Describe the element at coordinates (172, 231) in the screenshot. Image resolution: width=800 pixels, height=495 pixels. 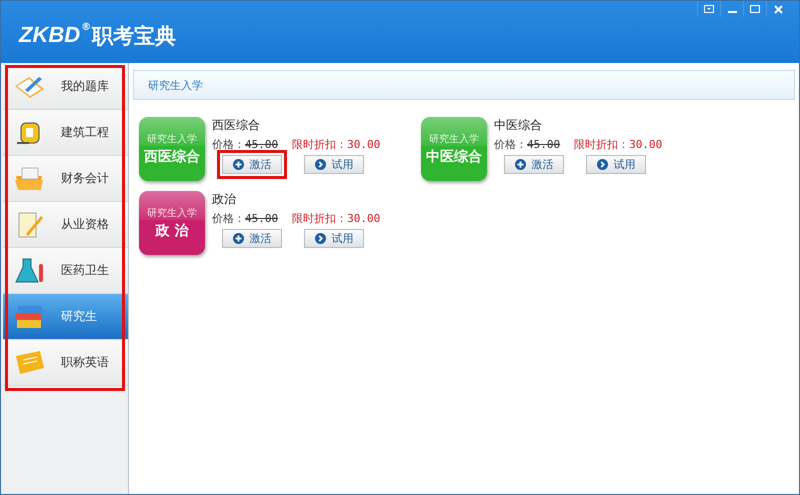
I see `badge-title: 政 治` at that location.